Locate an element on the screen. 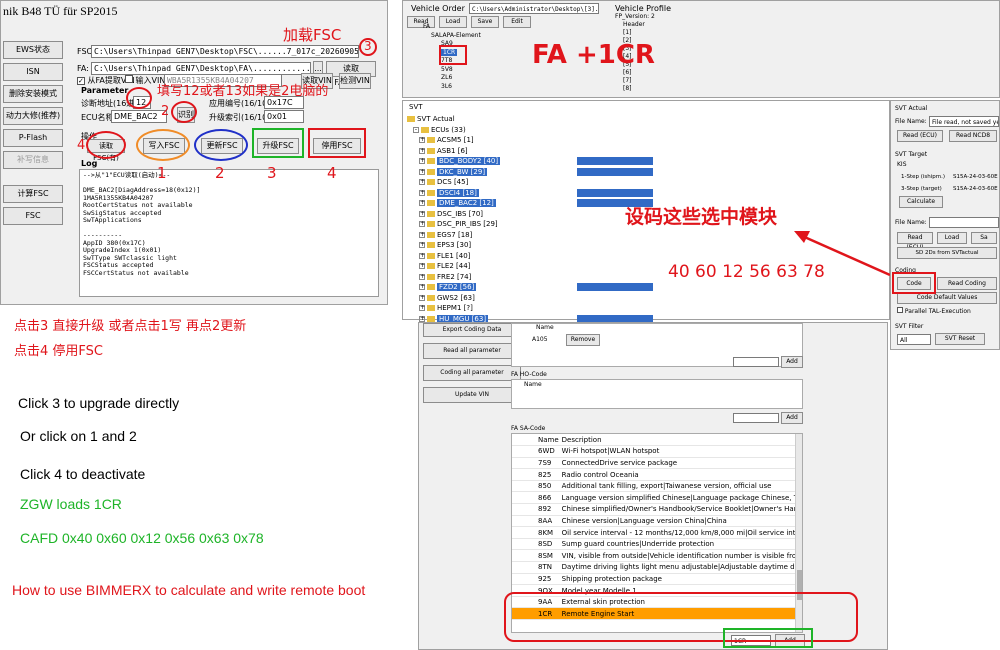 The image size is (1000, 650). profile-node: FP_Version: 2 is located at coordinates (655, 17).